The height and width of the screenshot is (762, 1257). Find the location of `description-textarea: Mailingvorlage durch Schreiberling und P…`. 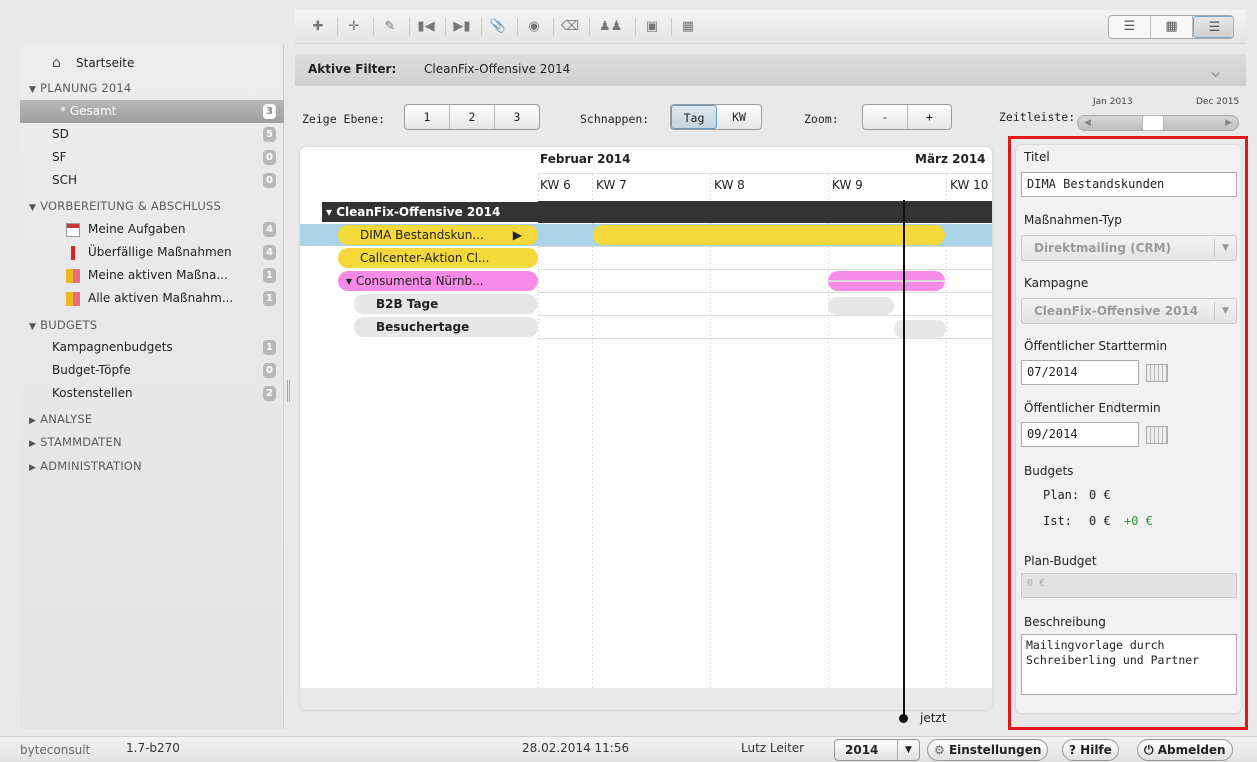

description-textarea: Mailingvorlage durch Schreiberling und P… is located at coordinates (1129, 664).